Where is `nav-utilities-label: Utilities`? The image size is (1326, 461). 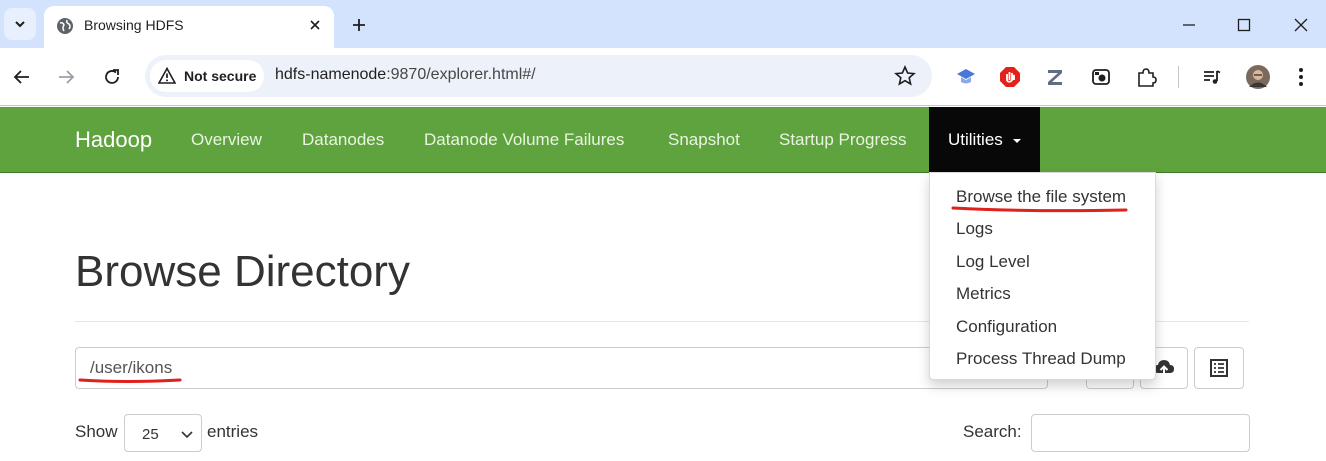 nav-utilities-label: Utilities is located at coordinates (975, 139).